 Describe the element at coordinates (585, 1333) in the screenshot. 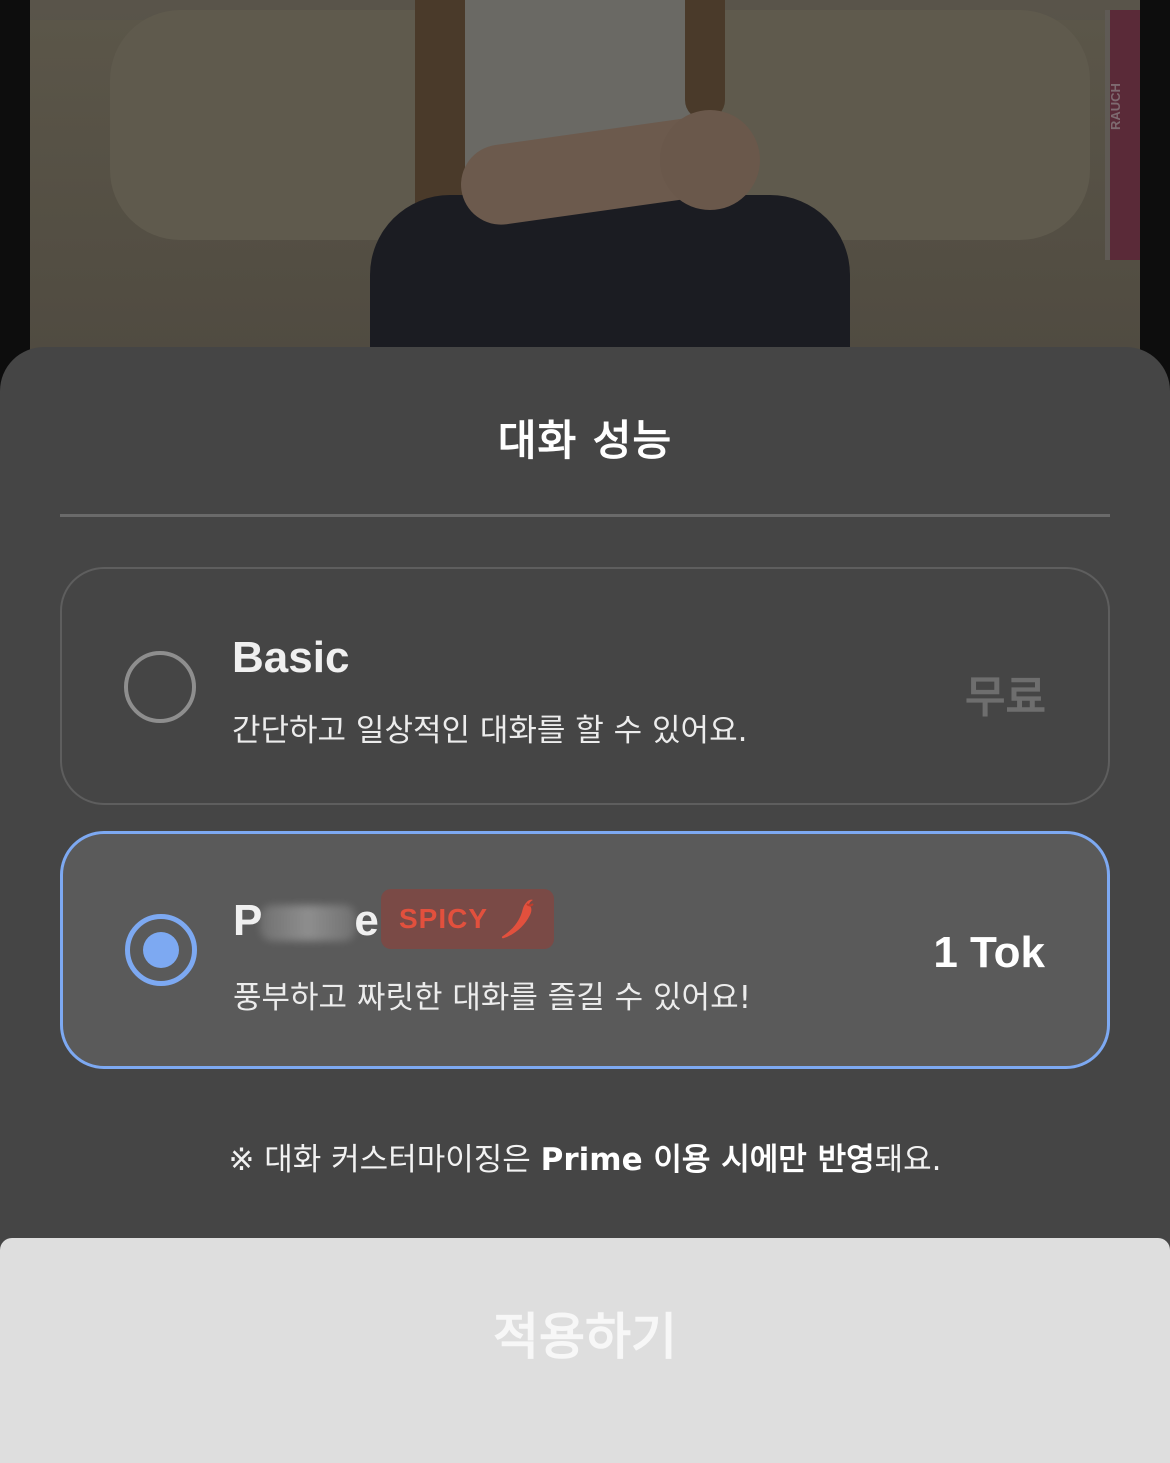

I see `apply-button: 적용하기` at that location.